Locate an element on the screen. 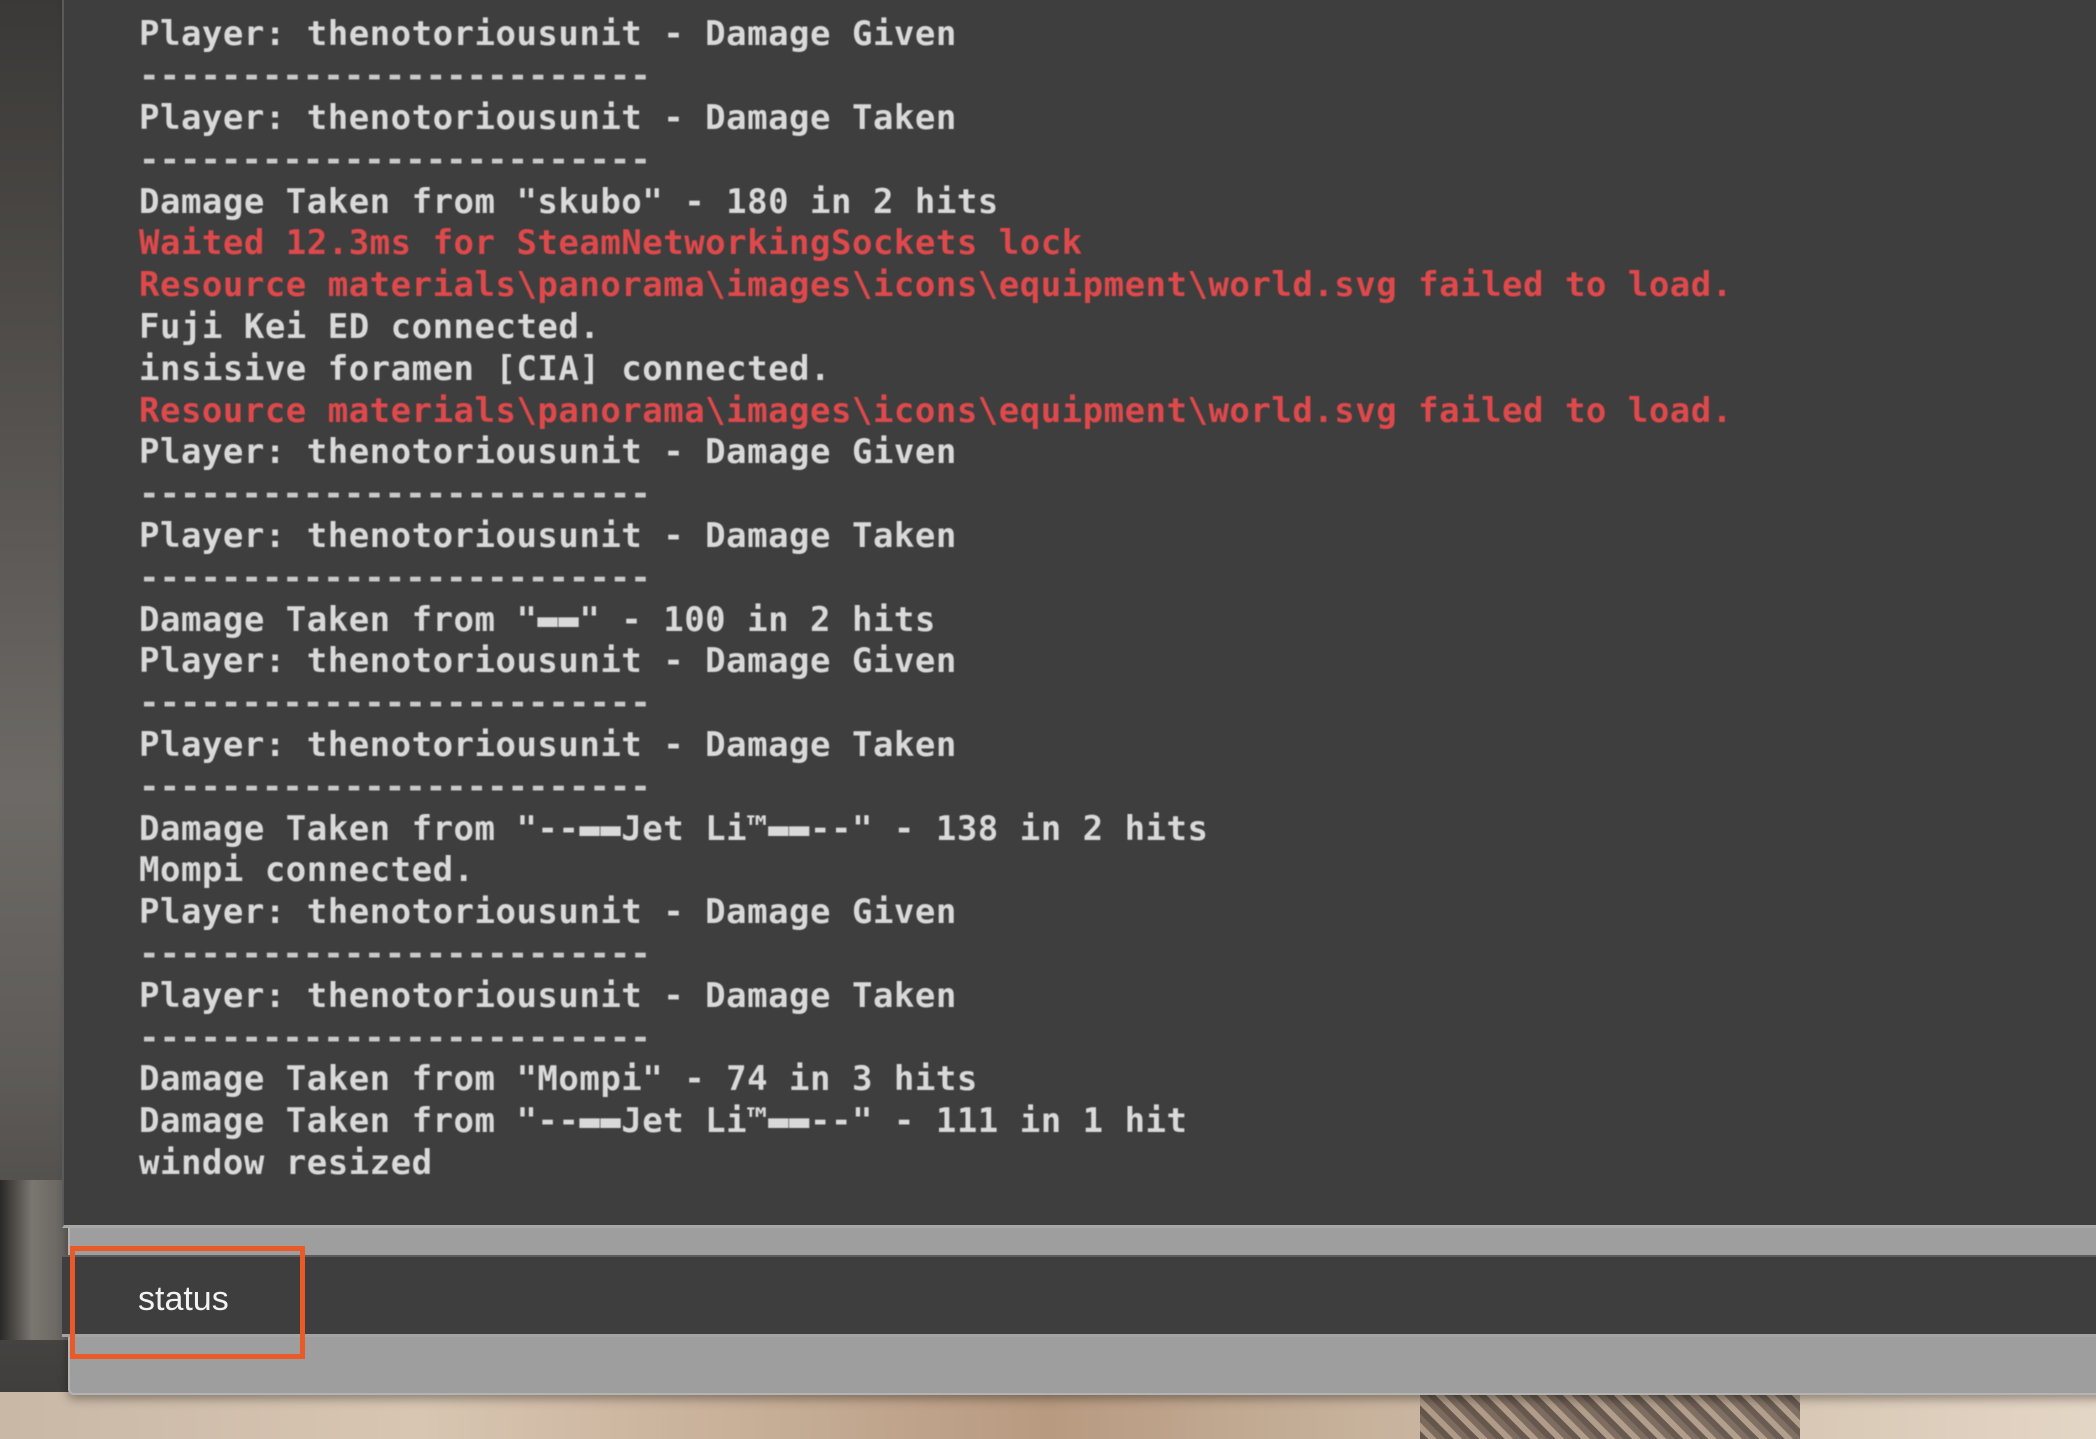  game-world-background-bottom is located at coordinates (1048, 1415).